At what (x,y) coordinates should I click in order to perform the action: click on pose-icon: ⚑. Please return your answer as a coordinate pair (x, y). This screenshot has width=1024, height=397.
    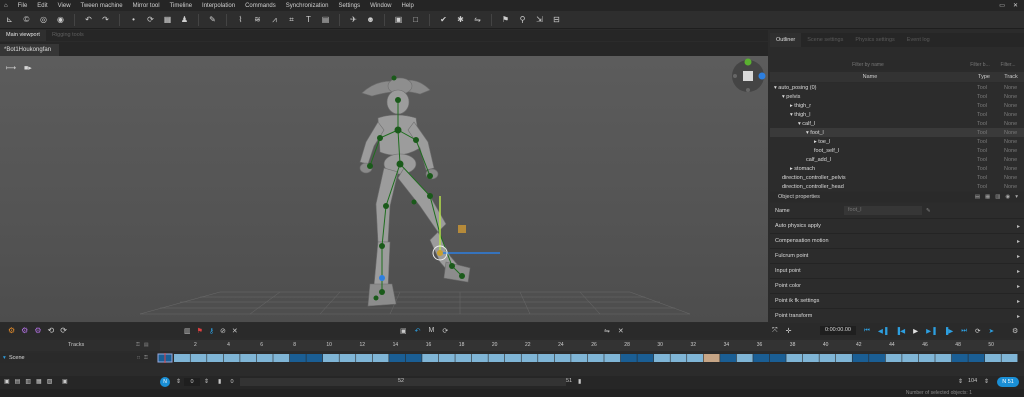
    Looking at the image, I should click on (505, 19).